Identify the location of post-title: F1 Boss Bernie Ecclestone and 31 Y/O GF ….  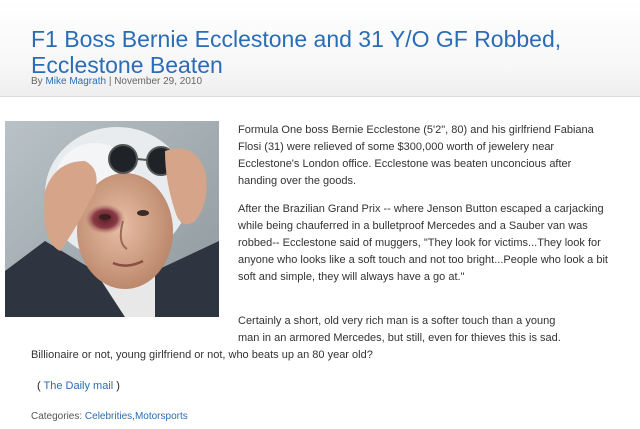
(326, 52).